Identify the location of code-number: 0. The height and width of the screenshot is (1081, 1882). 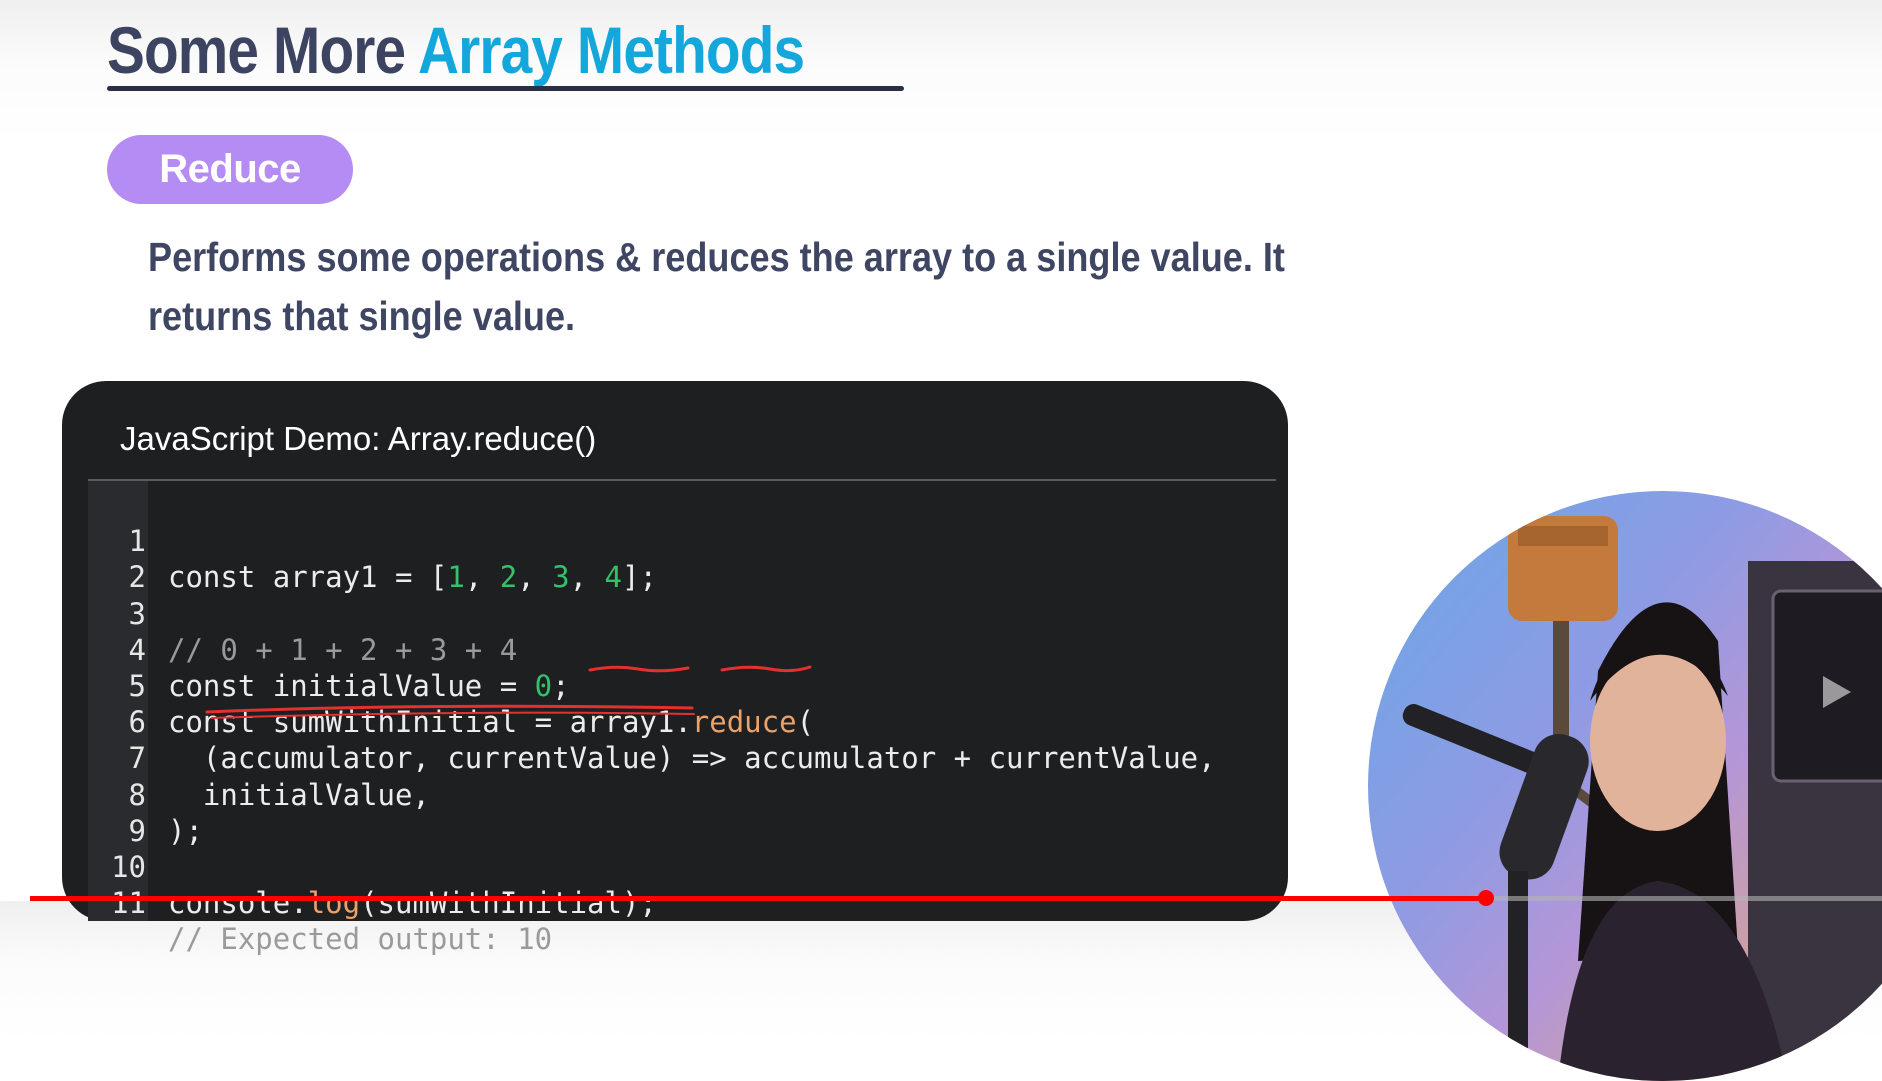
(543, 685).